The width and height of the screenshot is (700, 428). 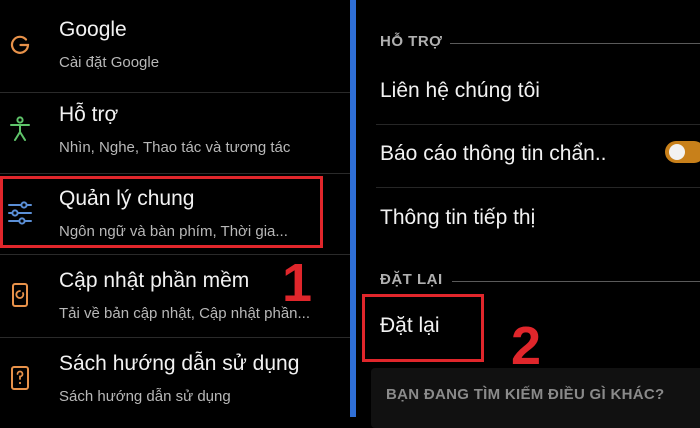 I want to click on contact-us-item: Liên hệ chúng tôi, so click(x=460, y=91).